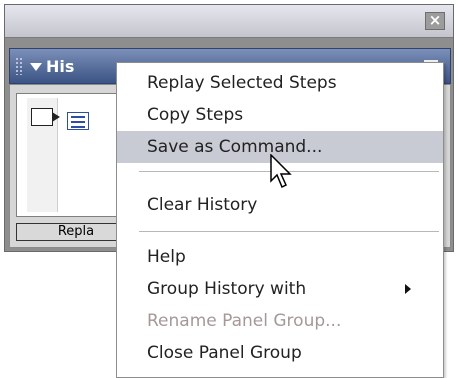 The height and width of the screenshot is (378, 460). Describe the element at coordinates (229, 21) in the screenshot. I see `window-titlebar: ×` at that location.